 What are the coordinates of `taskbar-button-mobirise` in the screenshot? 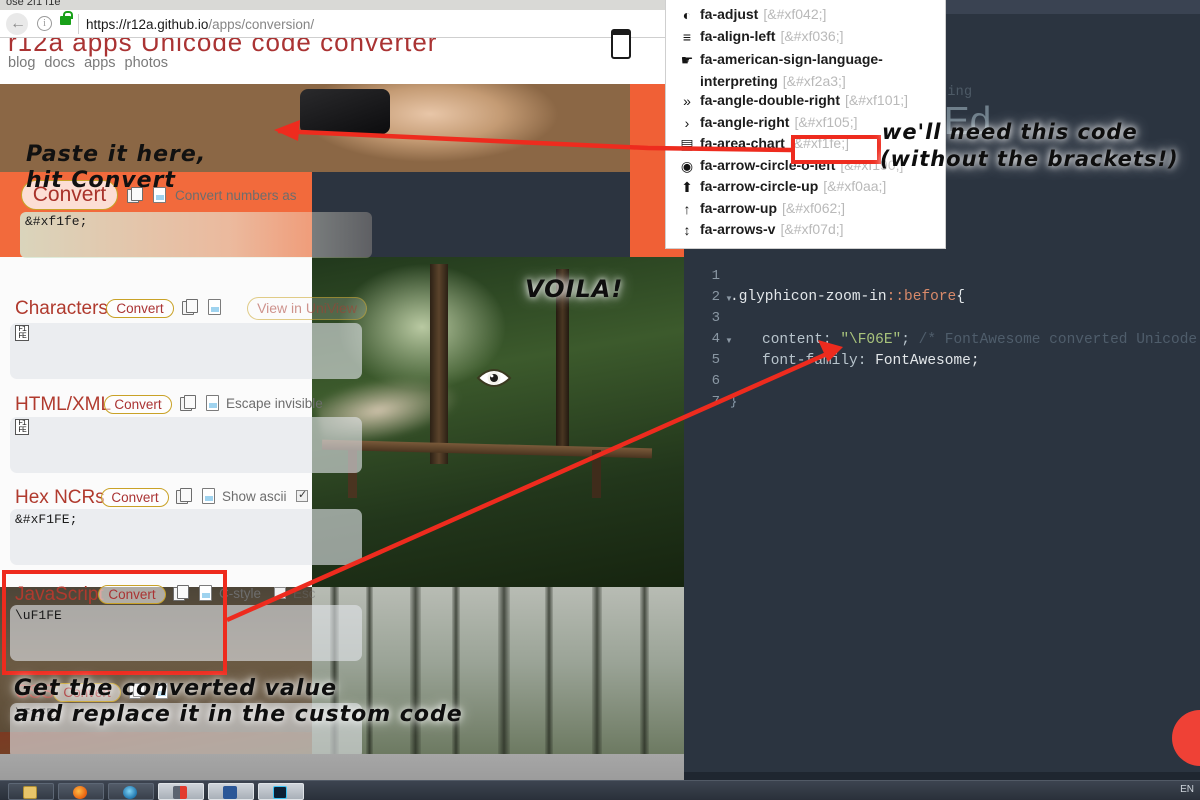 It's located at (181, 791).